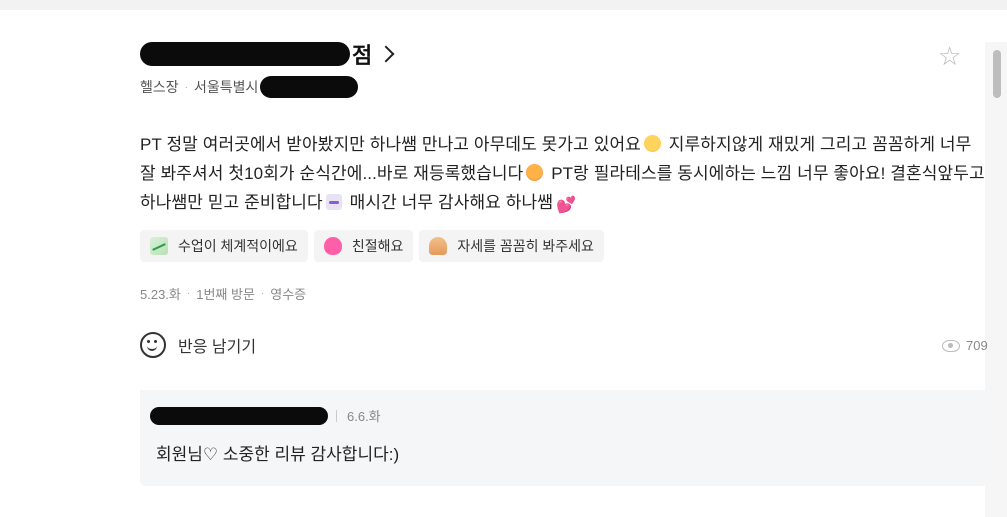 The image size is (1007, 517). I want to click on redacted-place-name, so click(245, 54).